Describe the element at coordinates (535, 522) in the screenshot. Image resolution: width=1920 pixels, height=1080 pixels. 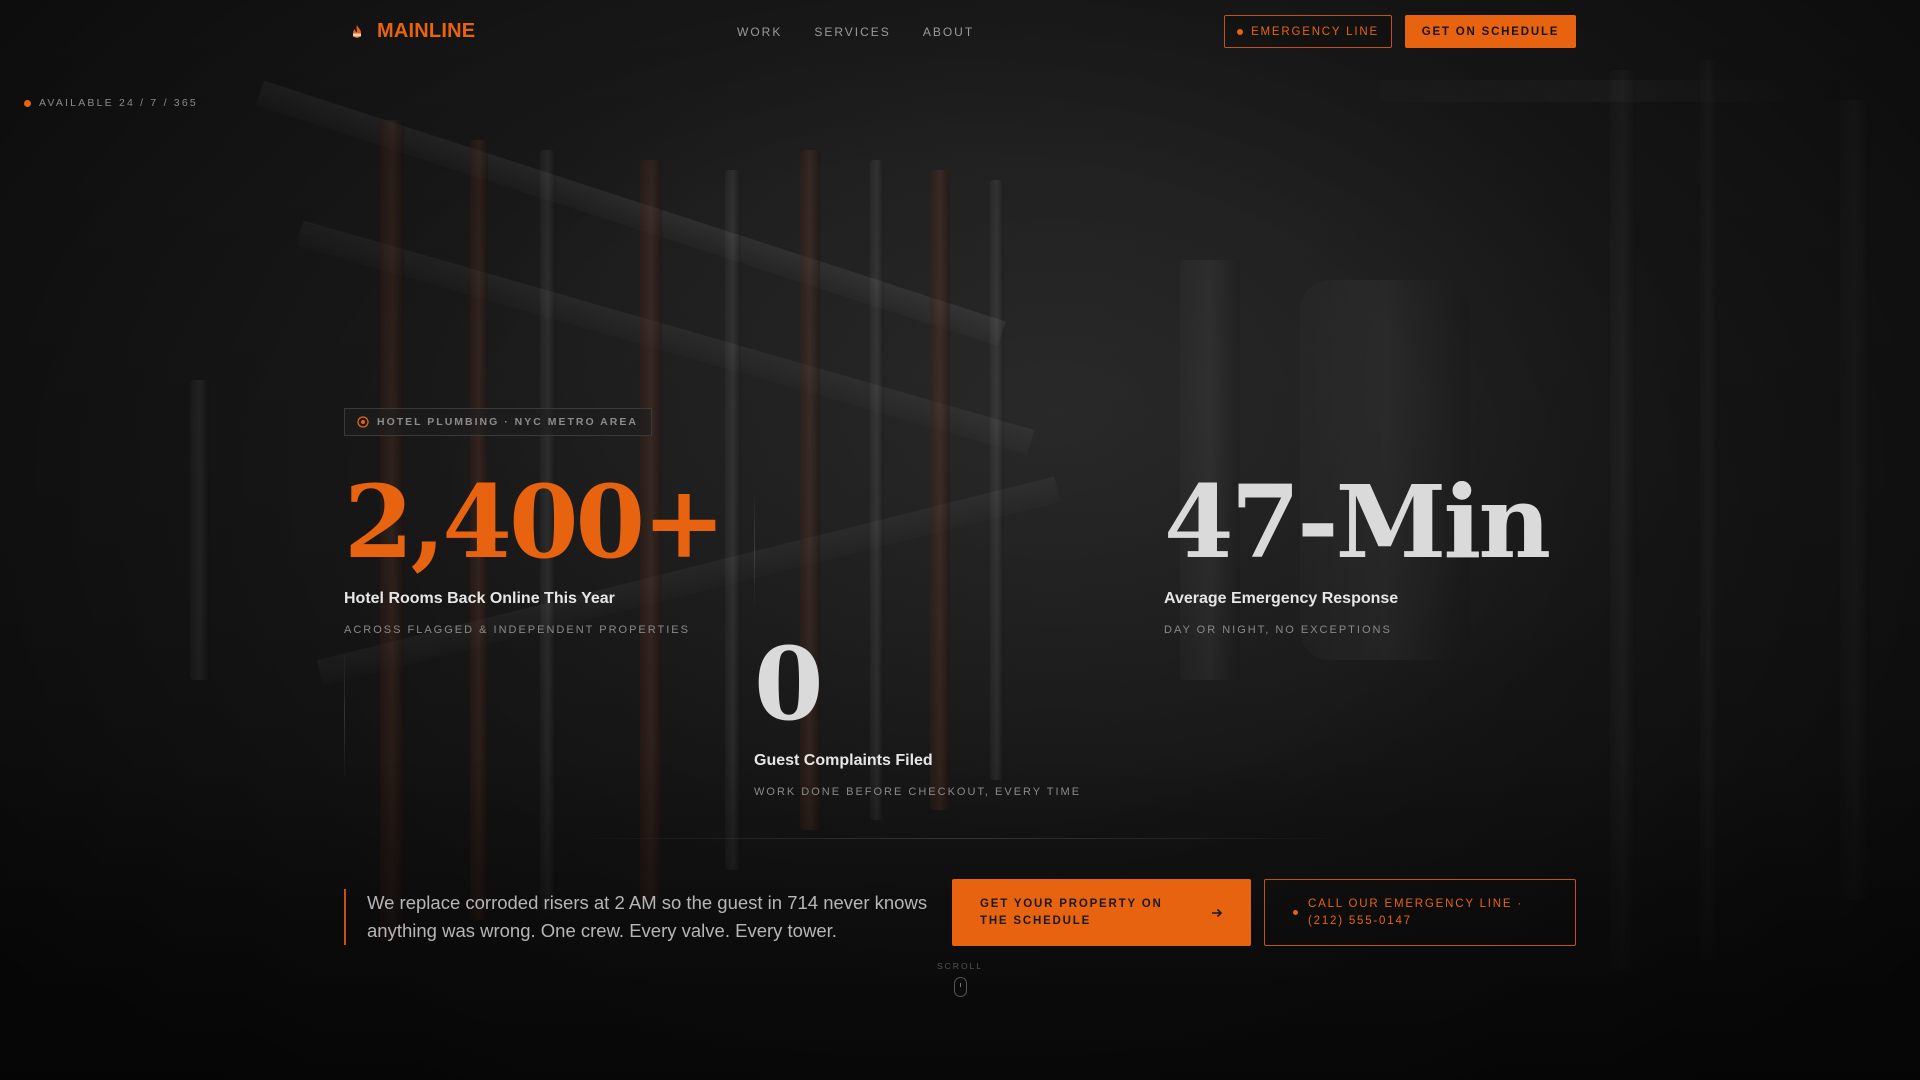
I see `stat-value: 2,400+` at that location.